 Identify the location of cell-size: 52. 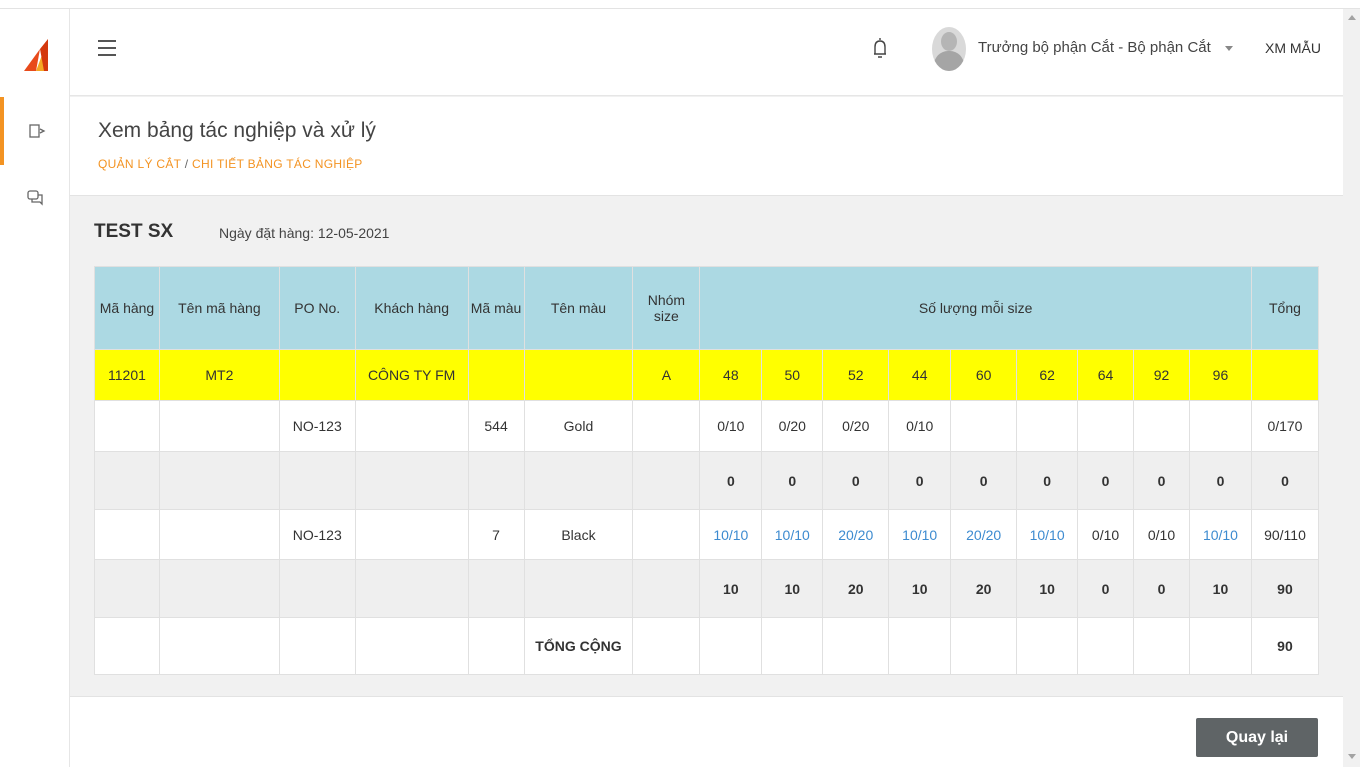
(856, 375).